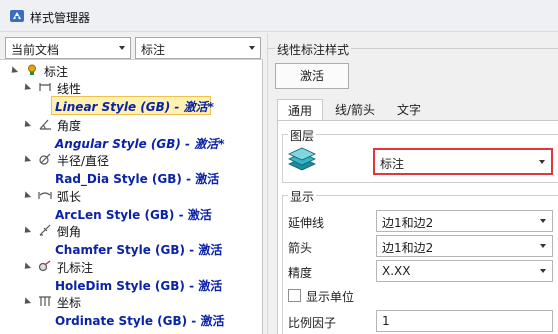 Image resolution: width=558 pixels, height=334 pixels. Describe the element at coordinates (302, 135) in the screenshot. I see `layer-group-title: 图层` at that location.